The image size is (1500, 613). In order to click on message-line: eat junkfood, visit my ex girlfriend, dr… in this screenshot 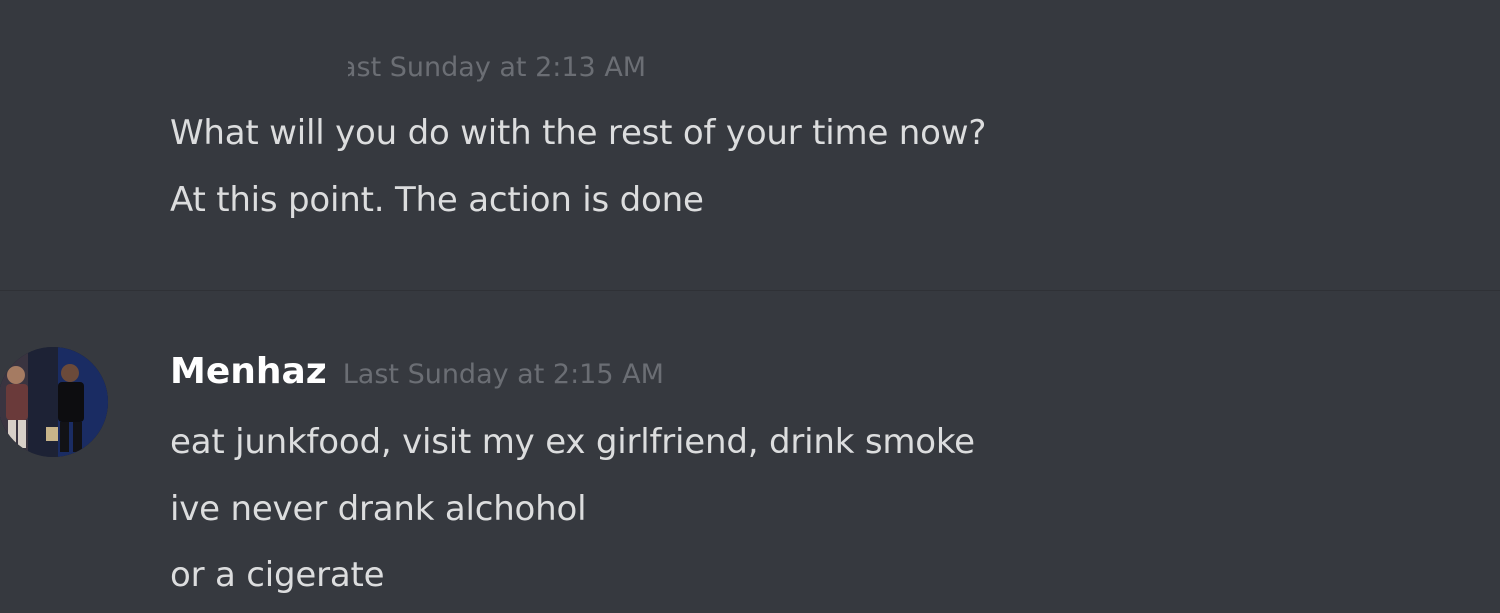, I will do `click(572, 442)`.